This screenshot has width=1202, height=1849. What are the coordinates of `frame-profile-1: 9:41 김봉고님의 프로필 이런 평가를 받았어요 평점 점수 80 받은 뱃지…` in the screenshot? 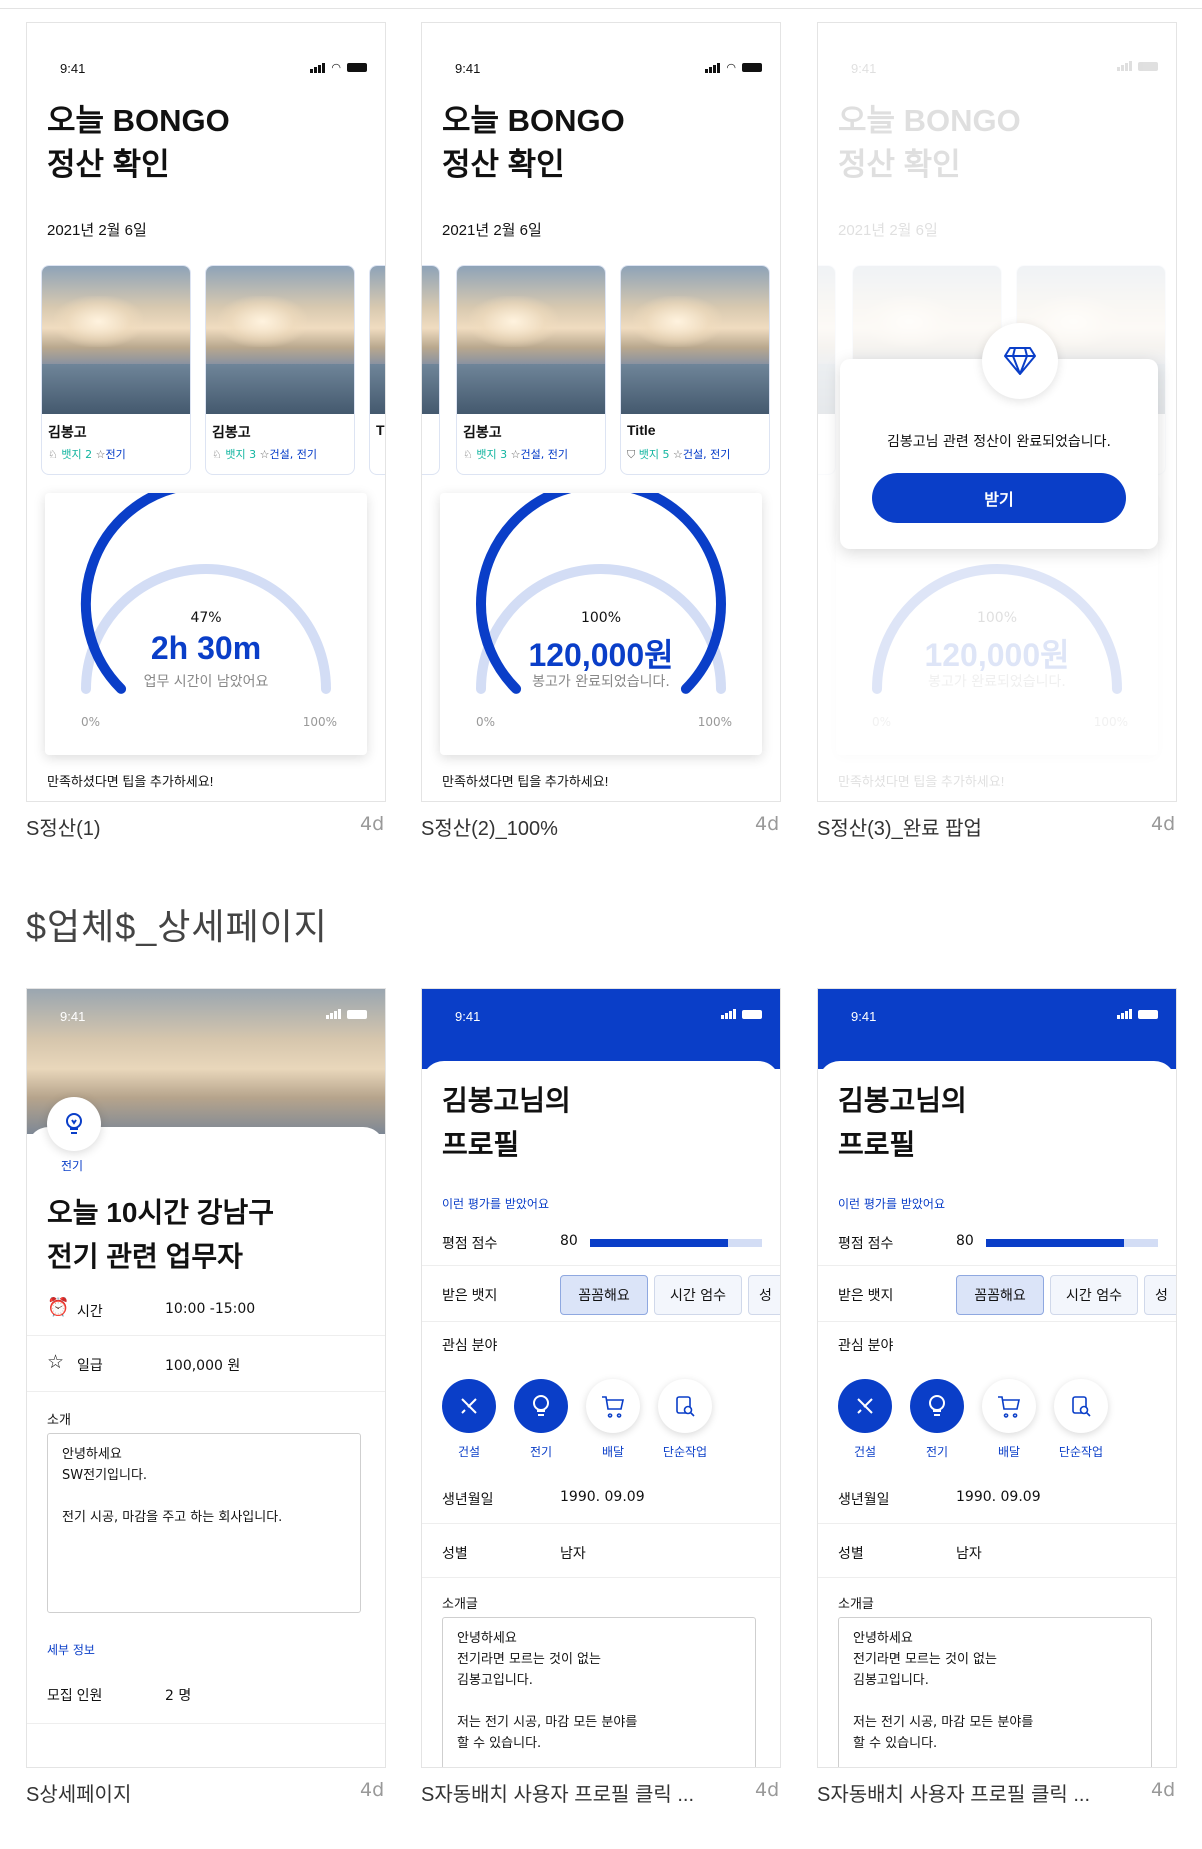 It's located at (601, 1378).